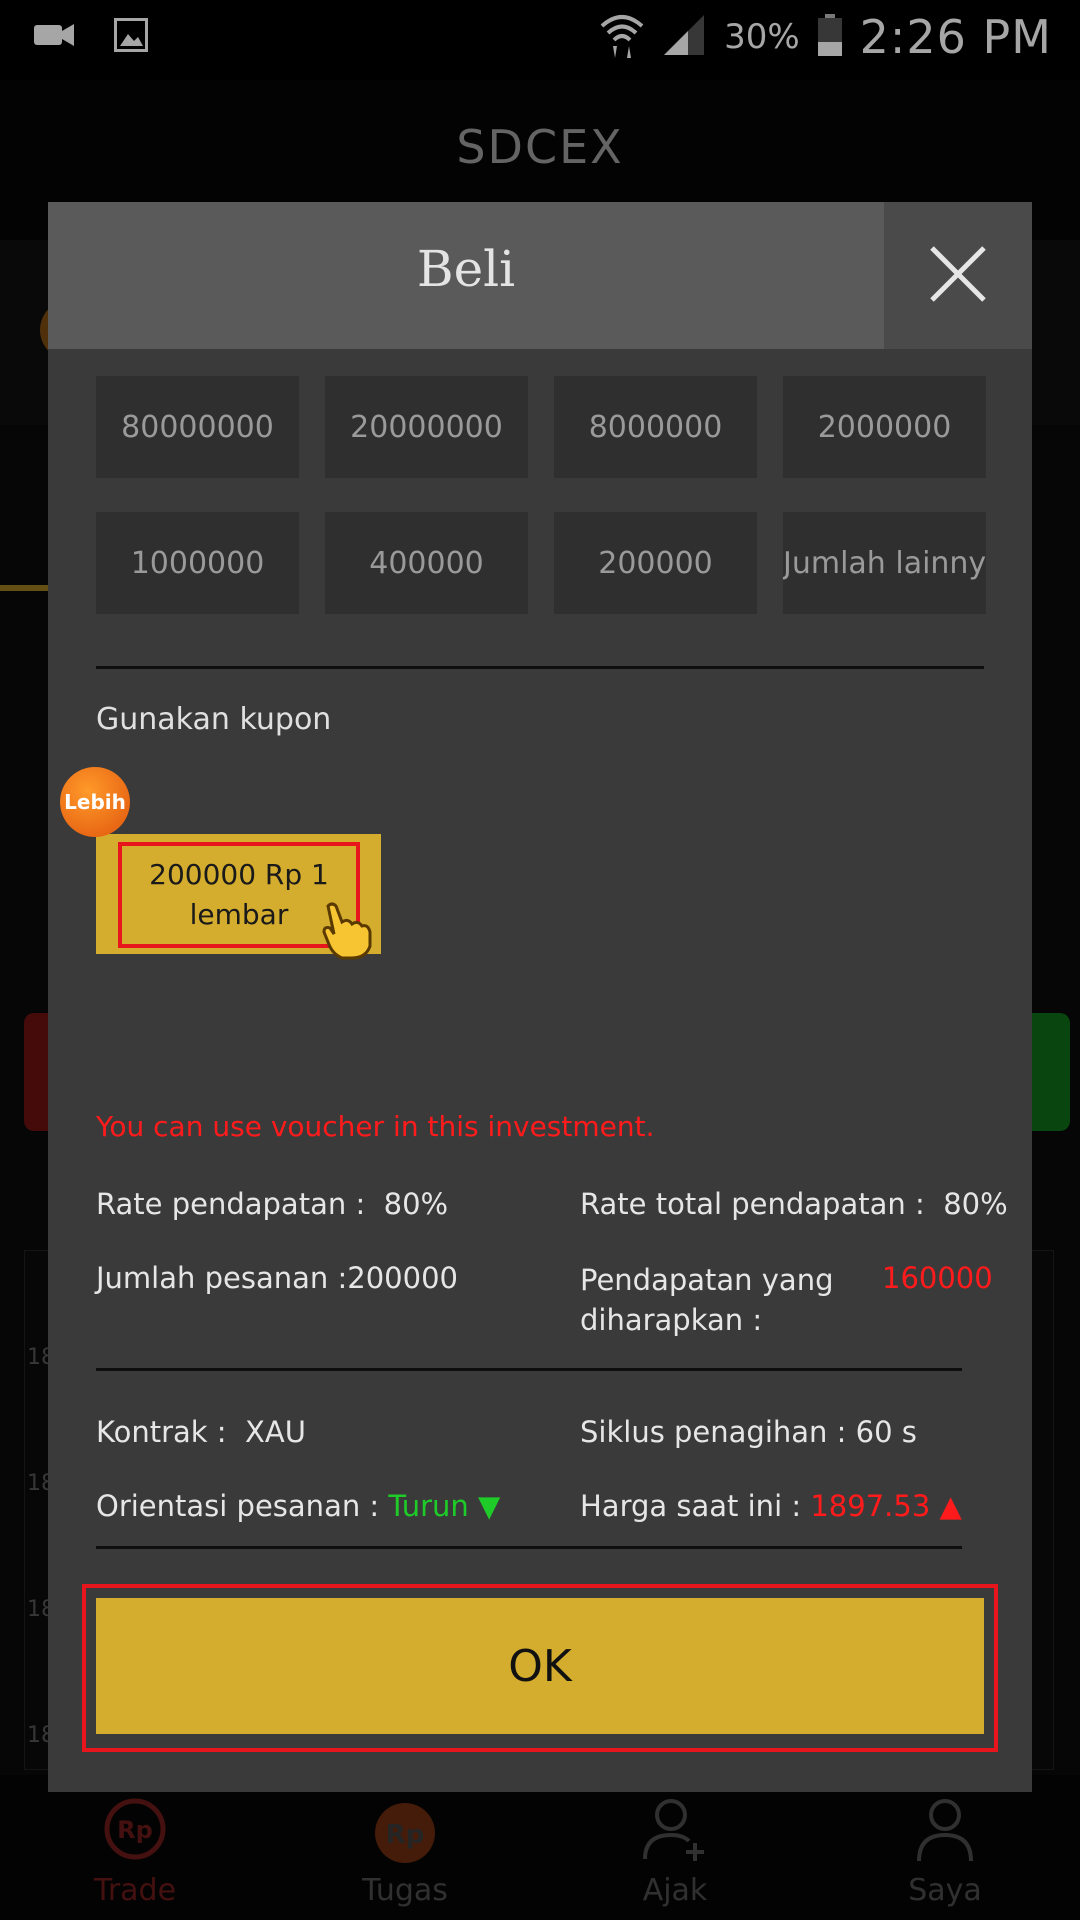 The image size is (1080, 1920). What do you see at coordinates (707, 1300) in the screenshot?
I see `expected-income-label: Pendapatan yang diharapkan :` at bounding box center [707, 1300].